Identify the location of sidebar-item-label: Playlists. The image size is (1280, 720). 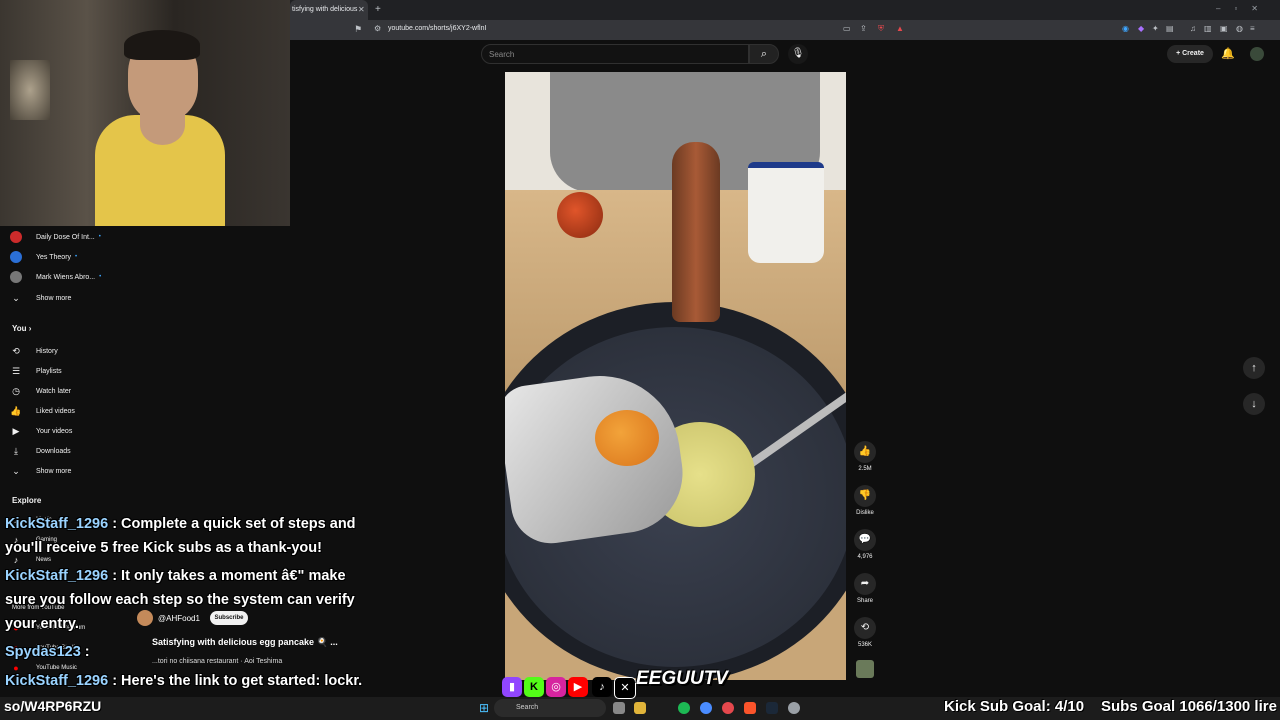
(49, 371).